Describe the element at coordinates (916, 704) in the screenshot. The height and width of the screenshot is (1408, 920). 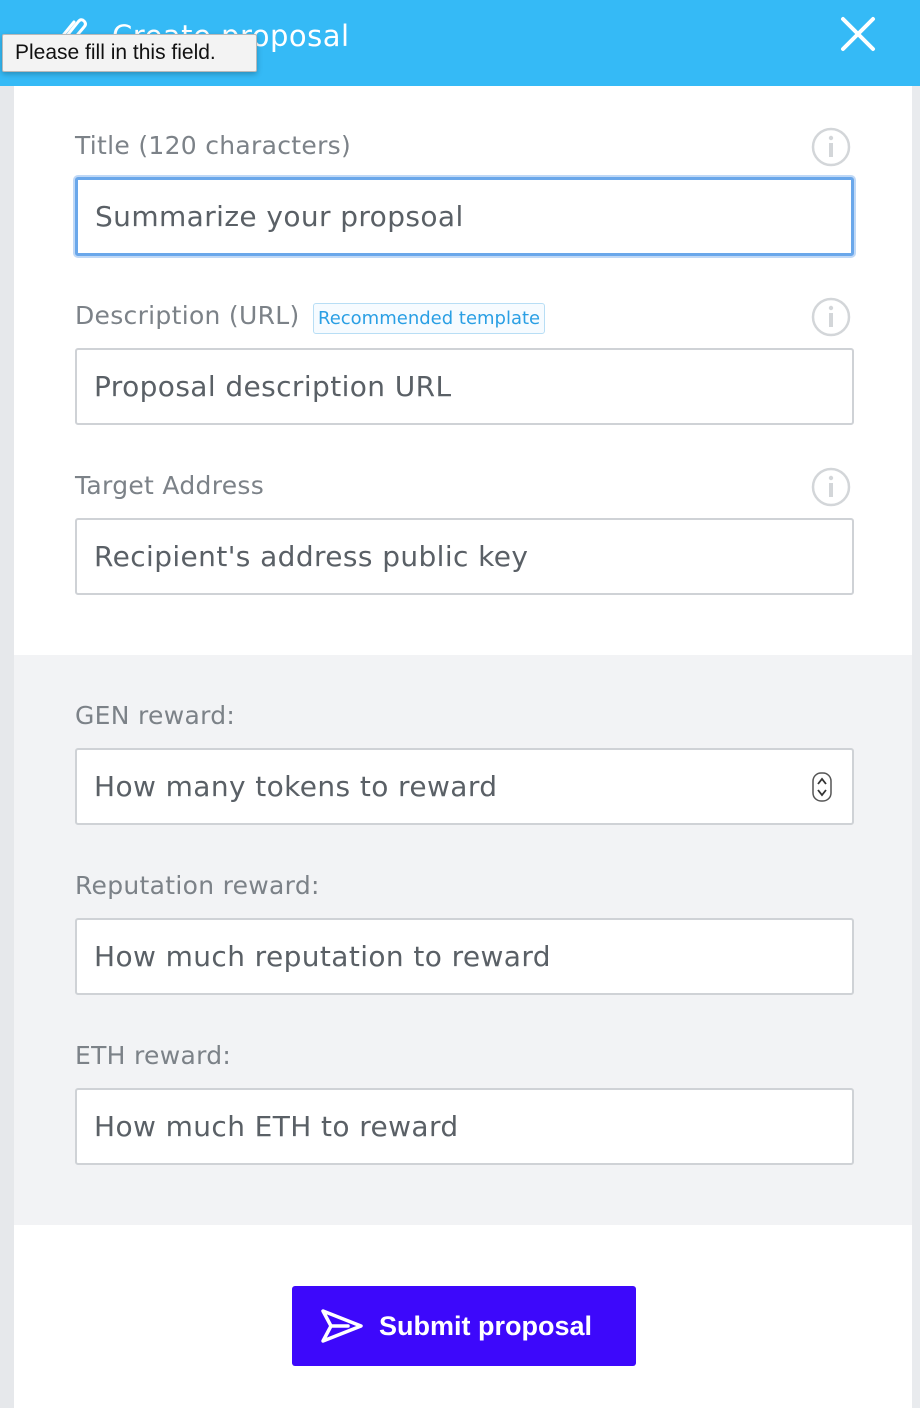
I see `modal-edge` at that location.